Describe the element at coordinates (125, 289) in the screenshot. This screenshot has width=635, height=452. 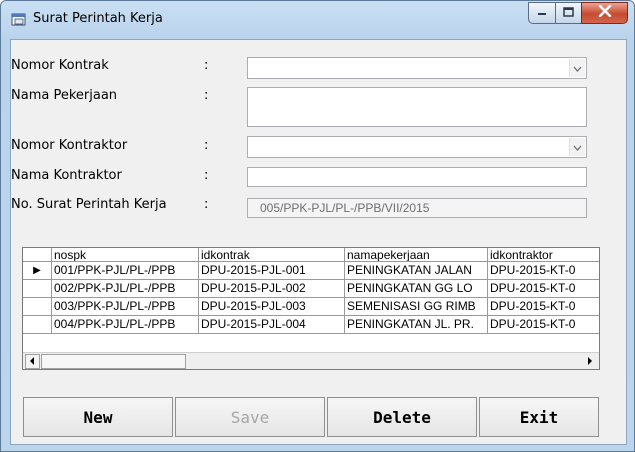
I see `table-cell: 002/PPK-PJL/PL-/PPB` at that location.